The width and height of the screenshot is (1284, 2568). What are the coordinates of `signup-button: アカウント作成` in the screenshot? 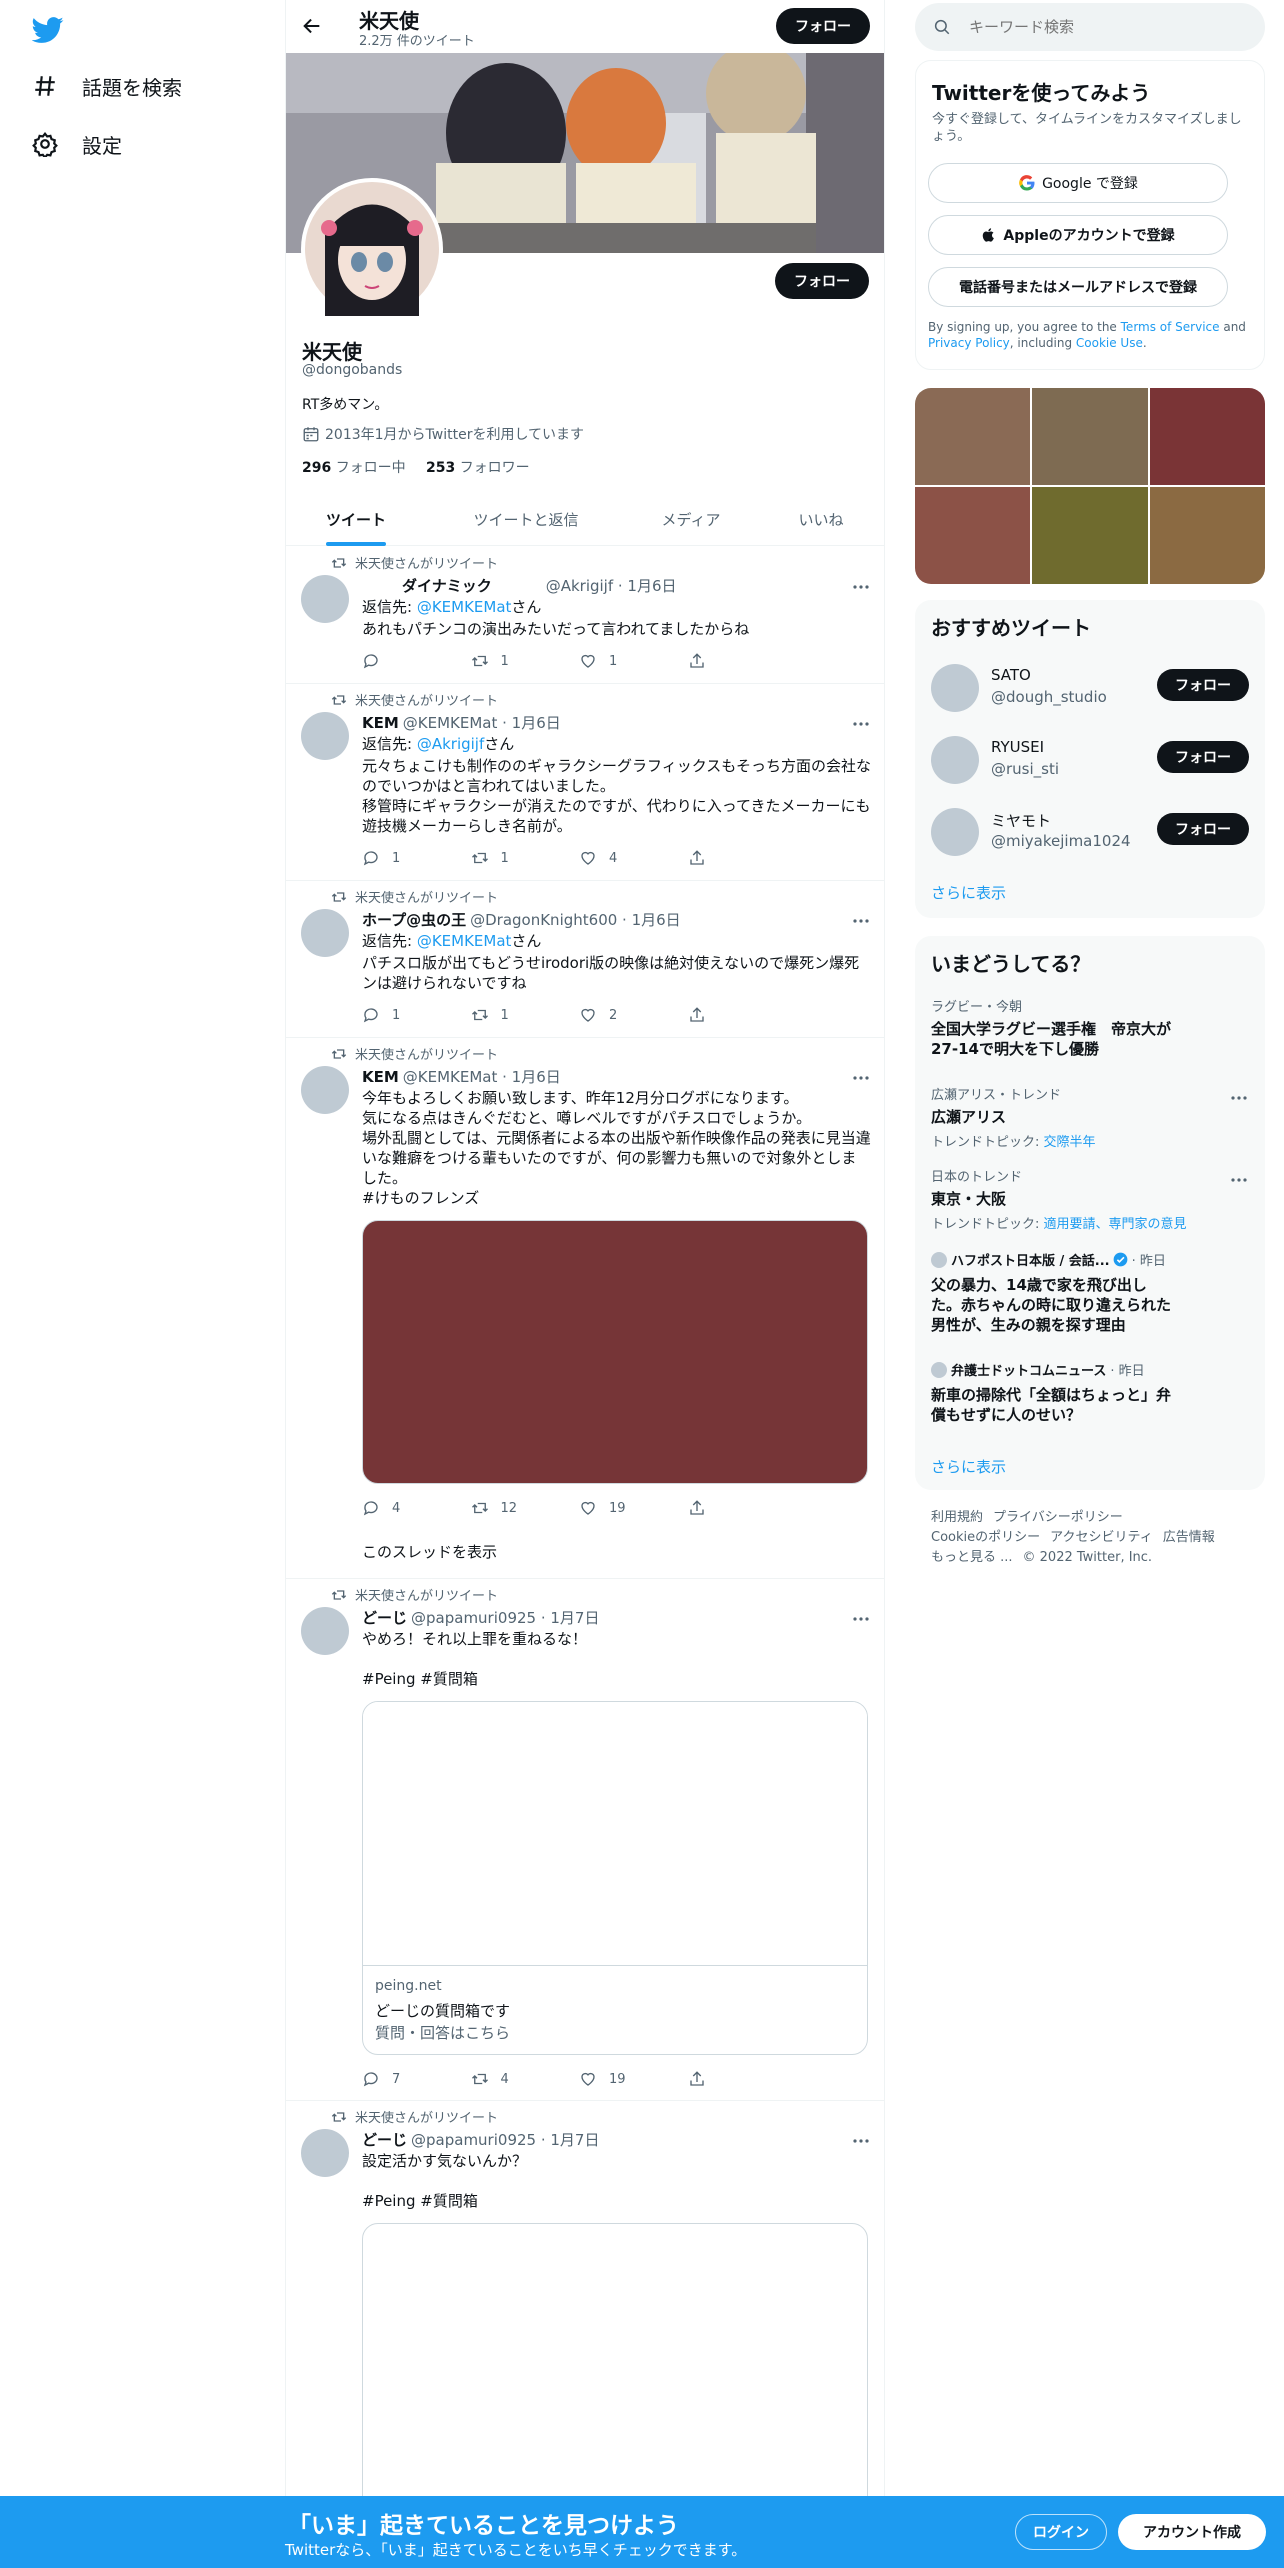 It's located at (1192, 2532).